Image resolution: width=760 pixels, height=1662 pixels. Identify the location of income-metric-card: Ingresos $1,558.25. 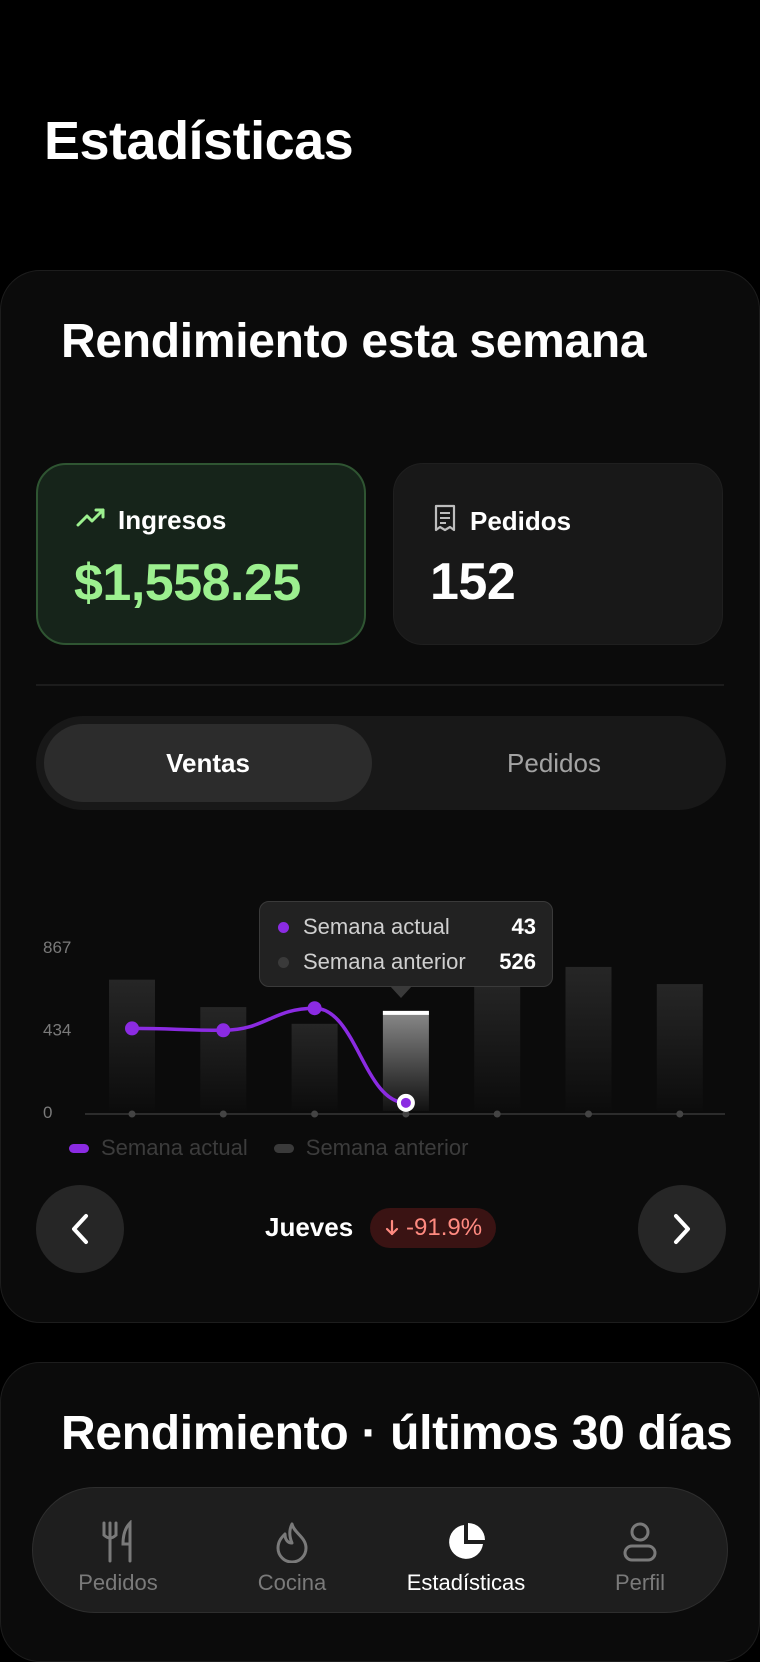
(201, 554).